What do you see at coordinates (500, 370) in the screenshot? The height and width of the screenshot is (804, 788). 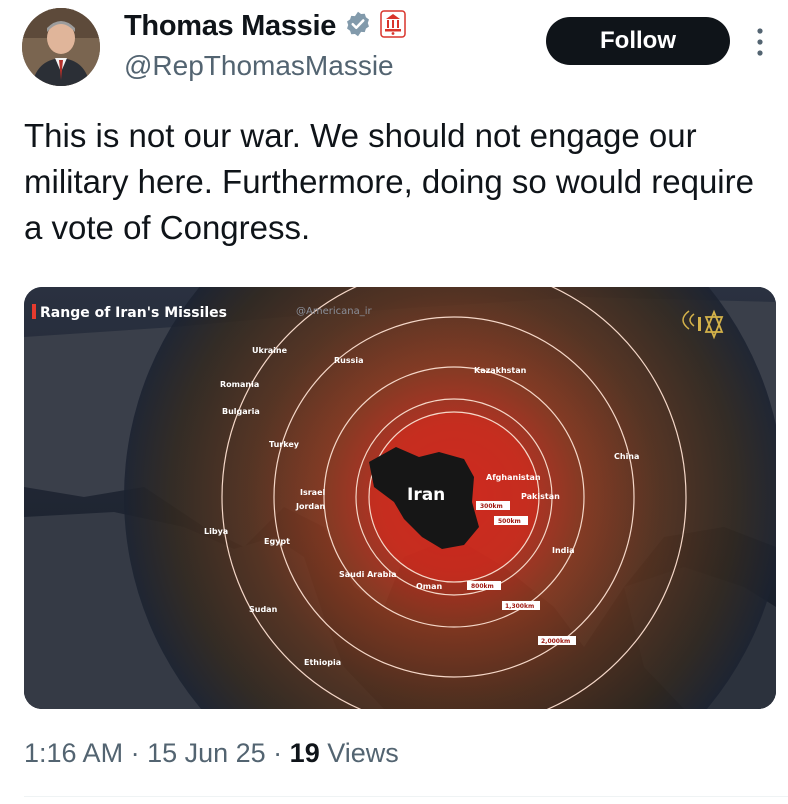 I see `map-country-label: Kazakhstan` at bounding box center [500, 370].